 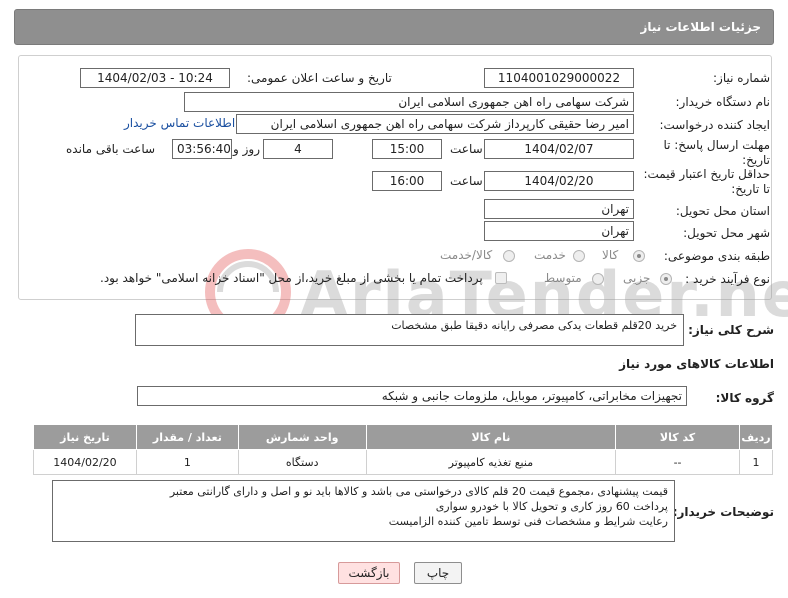 I want to click on category-goods-label: کالا, so click(x=610, y=255).